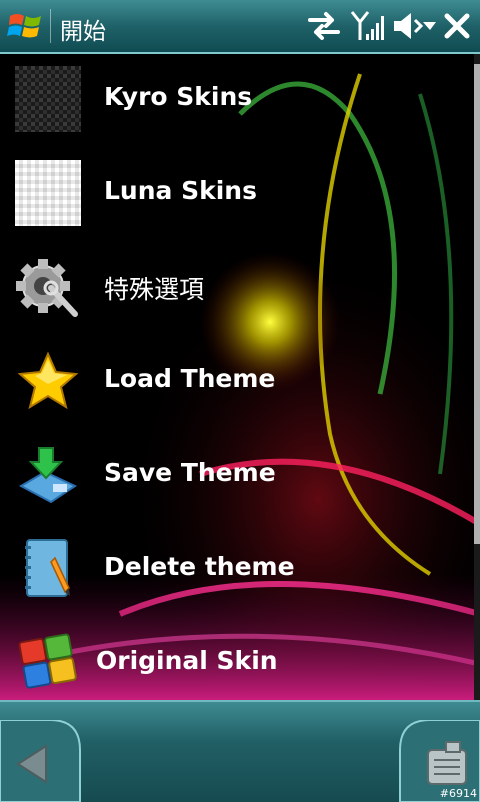 The image size is (480, 802). What do you see at coordinates (83, 32) in the screenshot?
I see `window-title: 開始` at bounding box center [83, 32].